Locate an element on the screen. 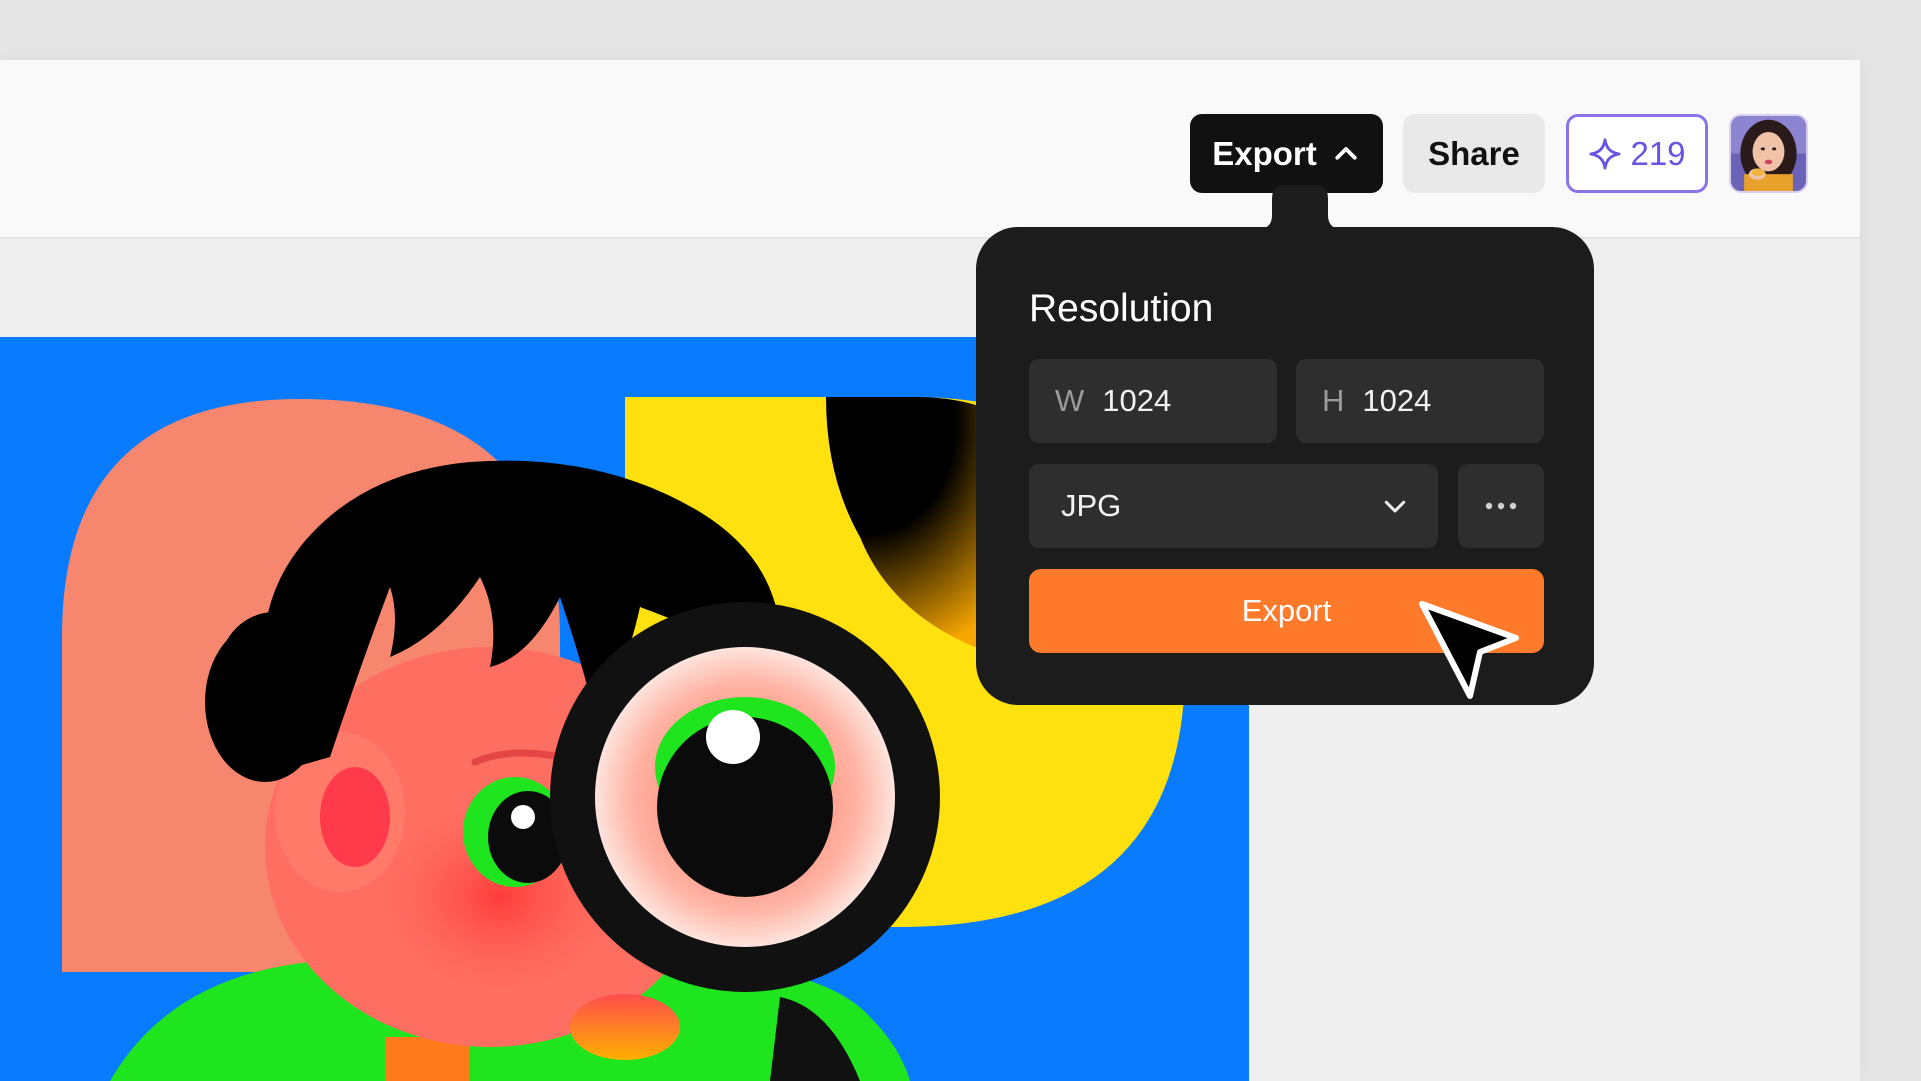  user-avatar is located at coordinates (1768, 153).